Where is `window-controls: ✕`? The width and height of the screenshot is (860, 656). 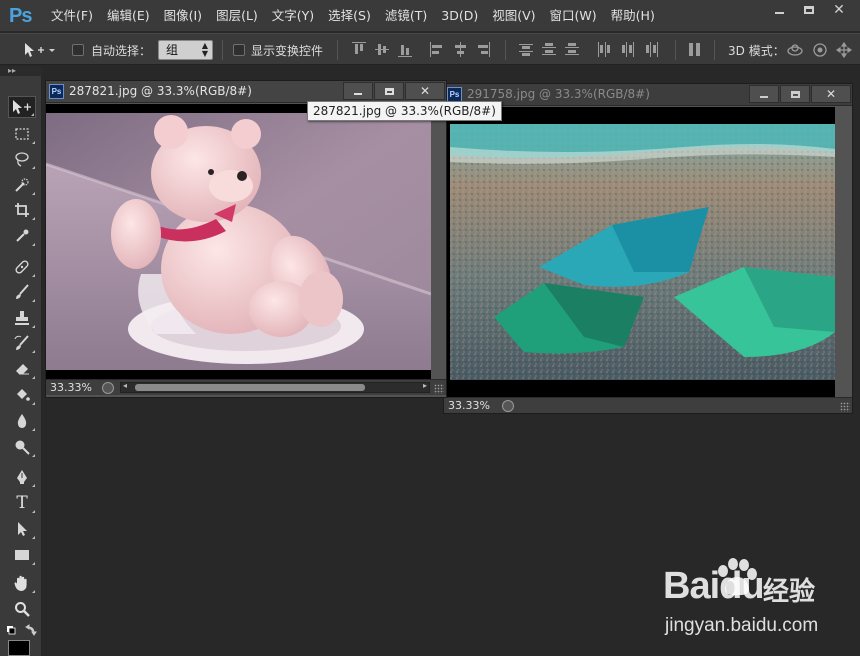 window-controls: ✕ is located at coordinates (809, 10).